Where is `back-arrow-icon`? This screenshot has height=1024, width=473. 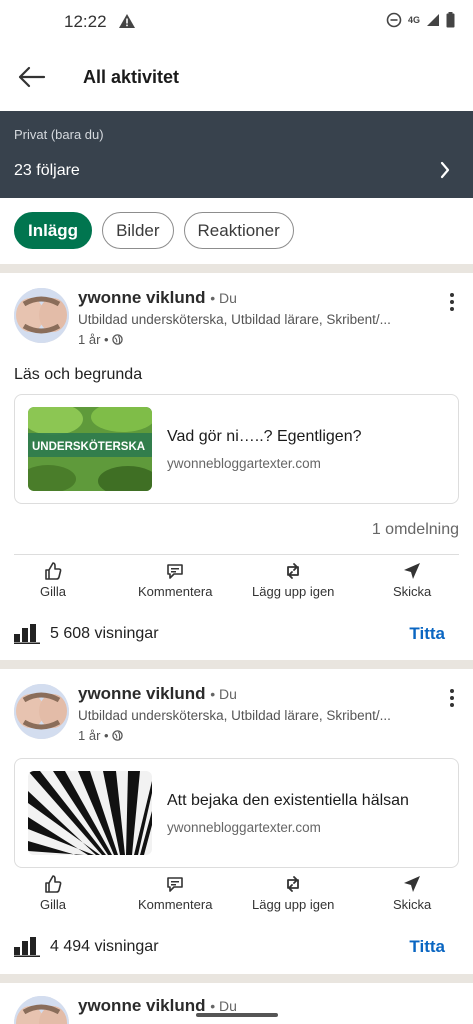 back-arrow-icon is located at coordinates (31, 77).